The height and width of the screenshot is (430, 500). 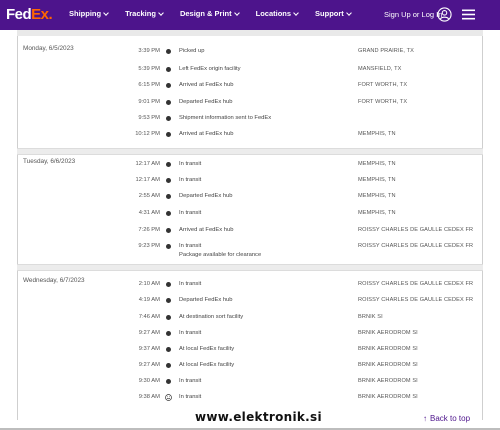 I want to click on event-time: 9:37 AM, so click(x=149, y=349).